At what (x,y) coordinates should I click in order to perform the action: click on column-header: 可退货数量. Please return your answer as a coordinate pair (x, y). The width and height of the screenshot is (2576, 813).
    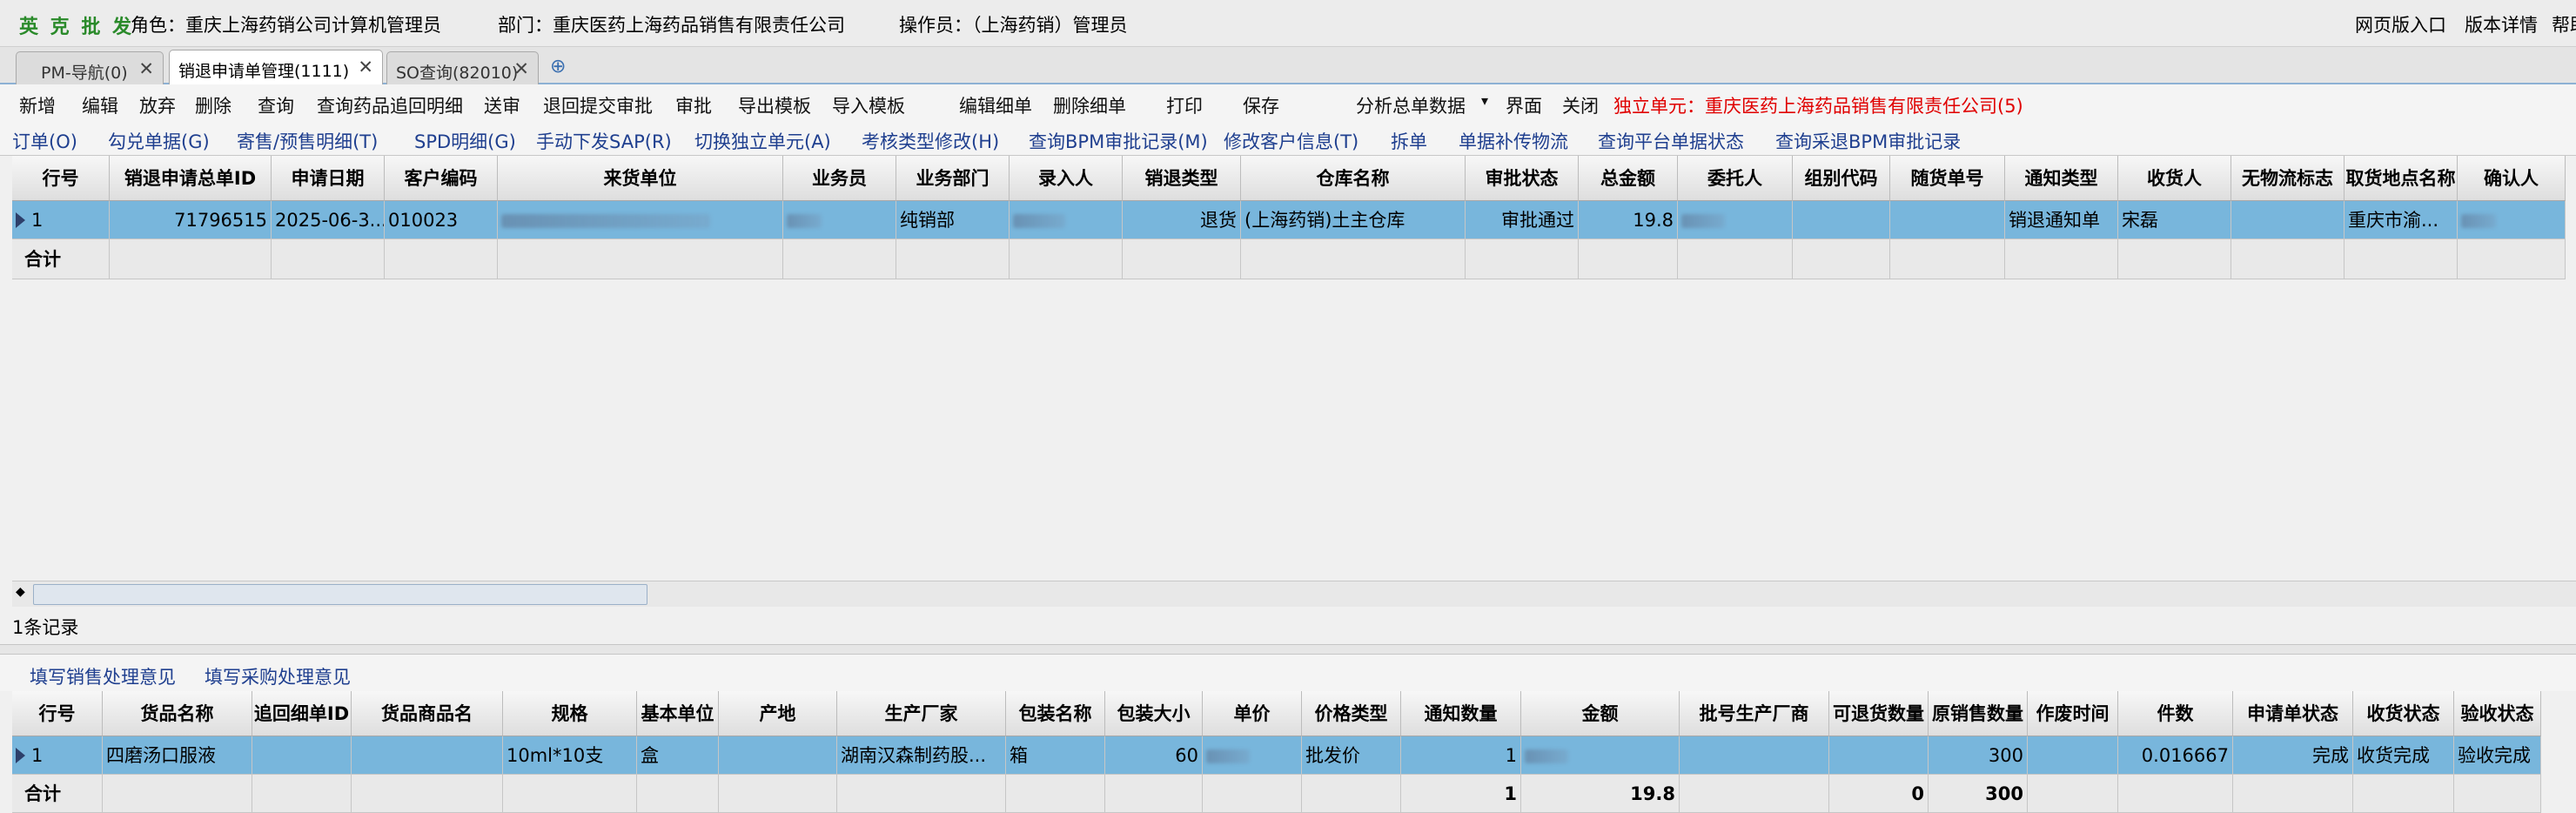
    Looking at the image, I should click on (1879, 713).